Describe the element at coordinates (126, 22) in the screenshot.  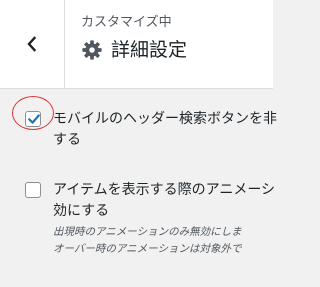
I see `customizing-subtitle: カスタマイズ中` at that location.